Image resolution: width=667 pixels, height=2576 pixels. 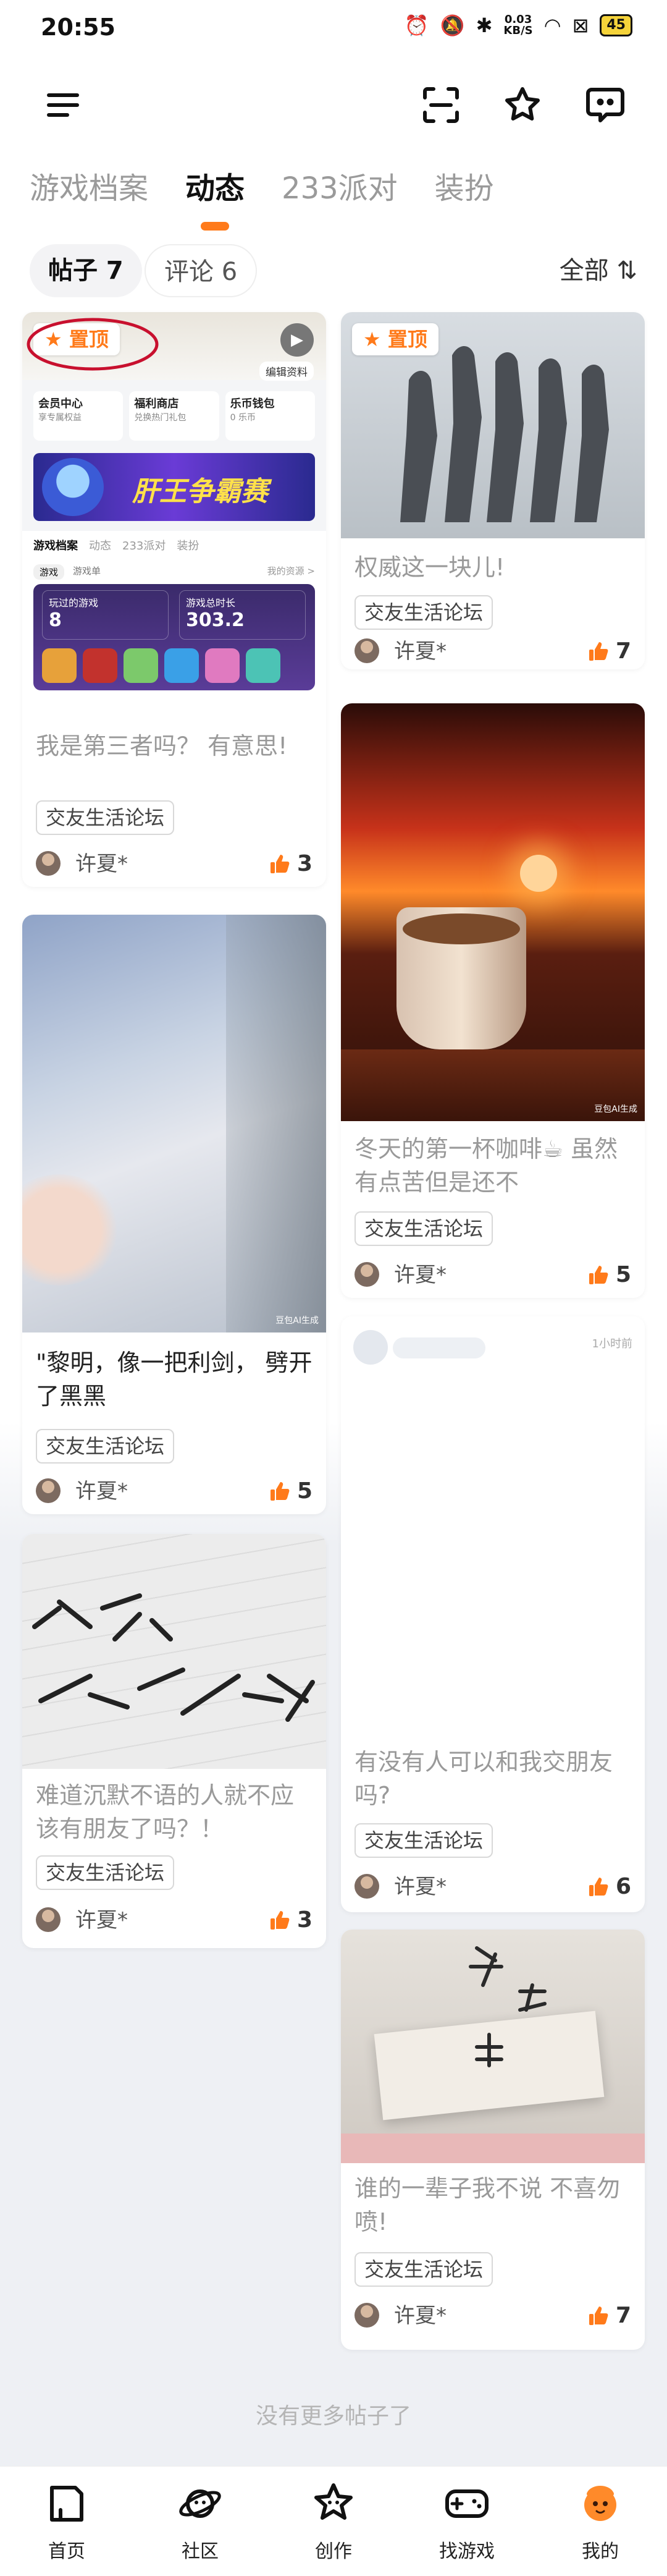 What do you see at coordinates (623, 1274) in the screenshot?
I see `like-count: 5` at bounding box center [623, 1274].